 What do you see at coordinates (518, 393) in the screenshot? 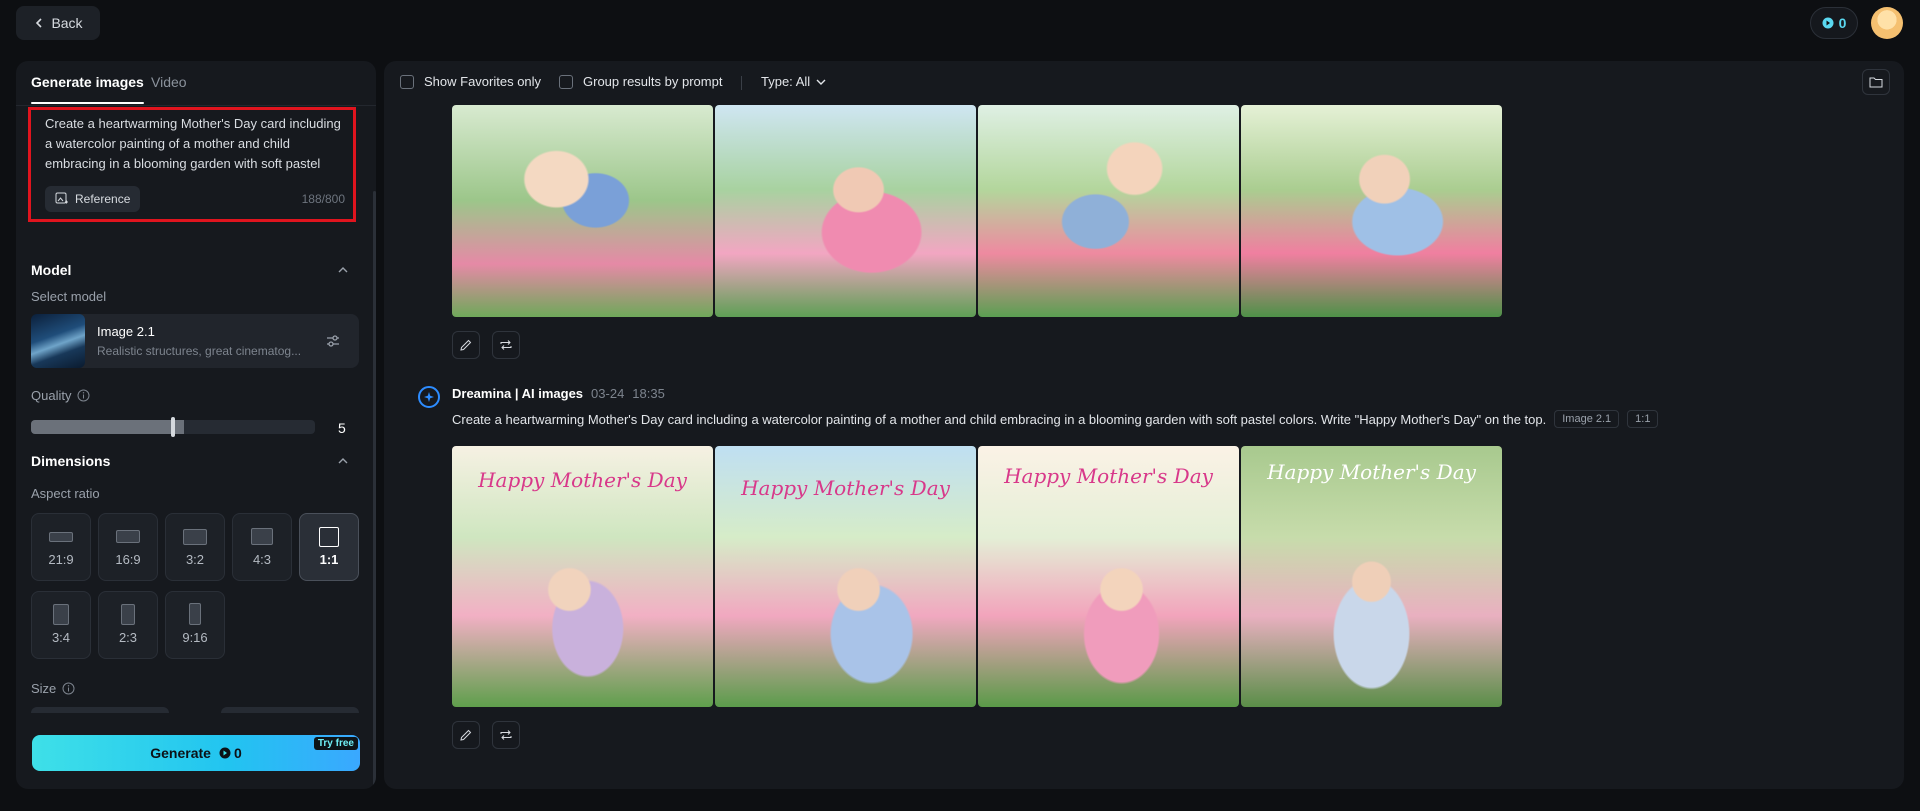
I see `generation-author: Dreamina | AI images` at bounding box center [518, 393].